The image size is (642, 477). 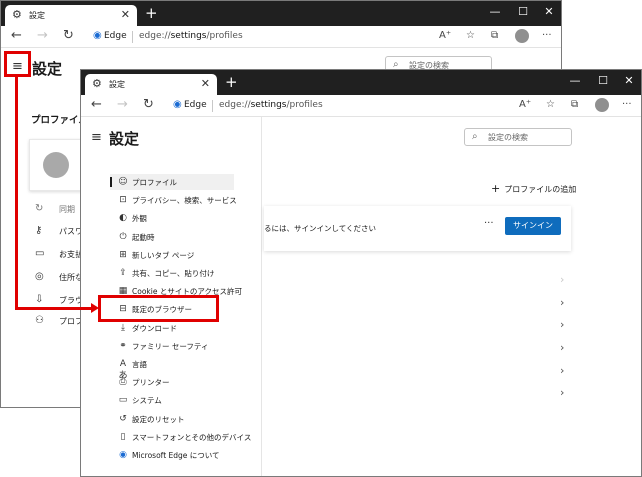 I want to click on profile-avatar, so click(x=56, y=165).